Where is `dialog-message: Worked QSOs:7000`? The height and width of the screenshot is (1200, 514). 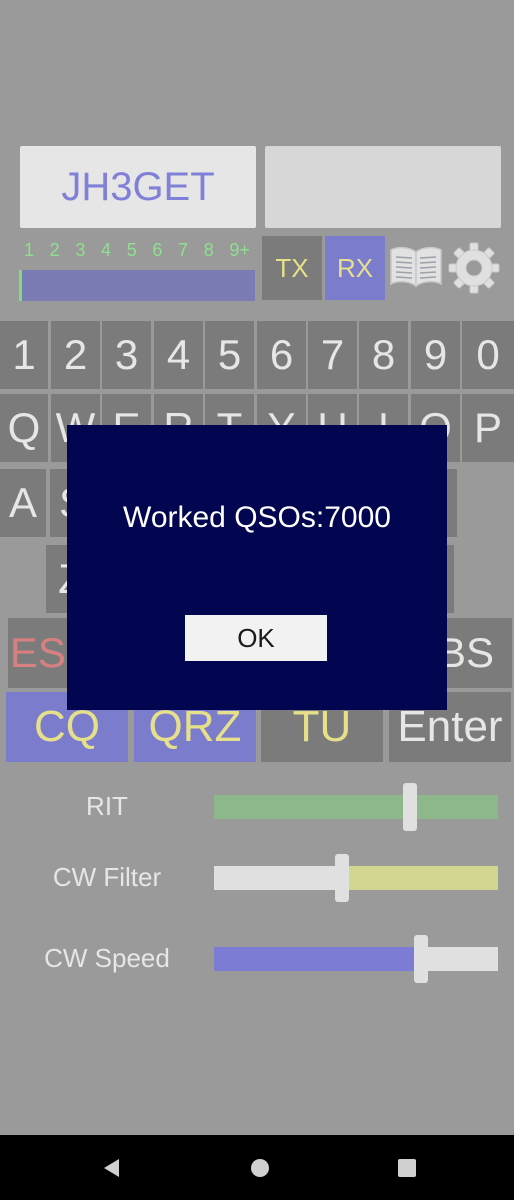 dialog-message: Worked QSOs:7000 is located at coordinates (257, 517).